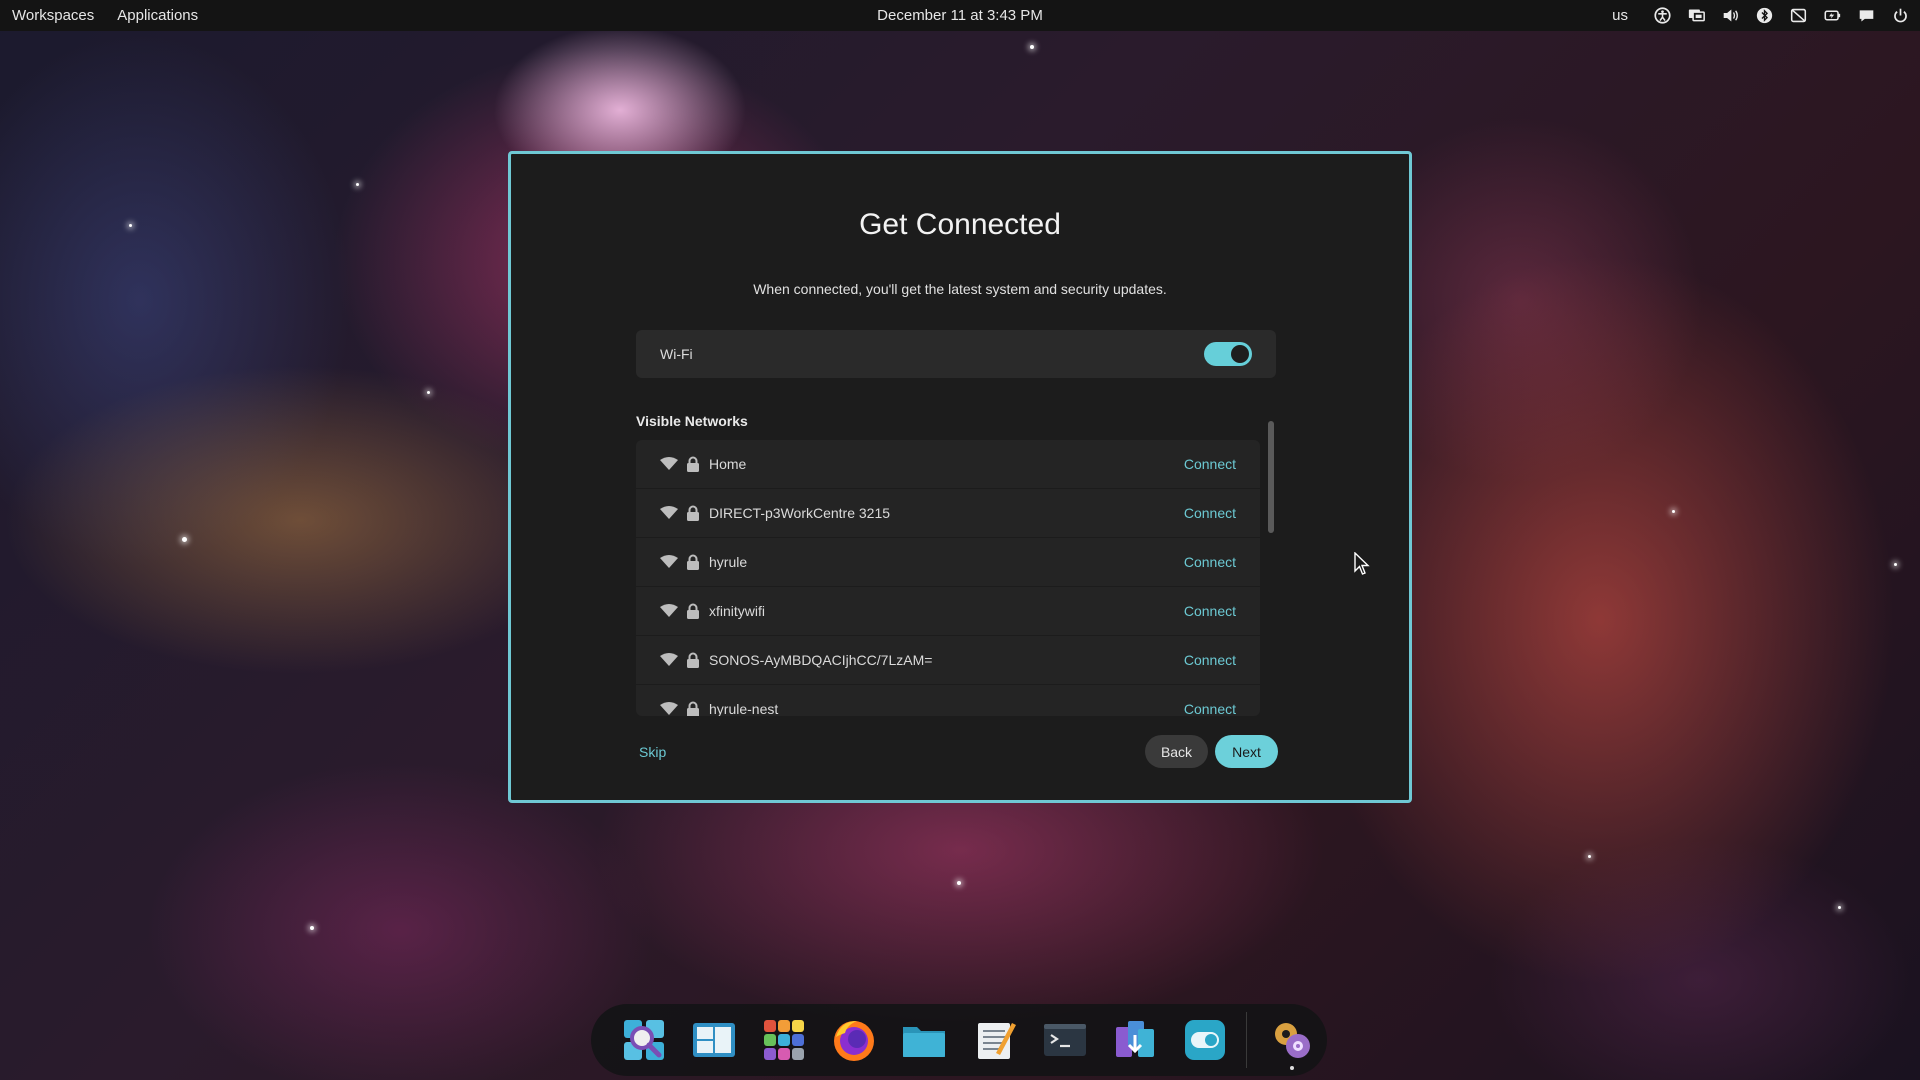 The height and width of the screenshot is (1080, 1920). I want to click on network-row: Home Connect, so click(948, 464).